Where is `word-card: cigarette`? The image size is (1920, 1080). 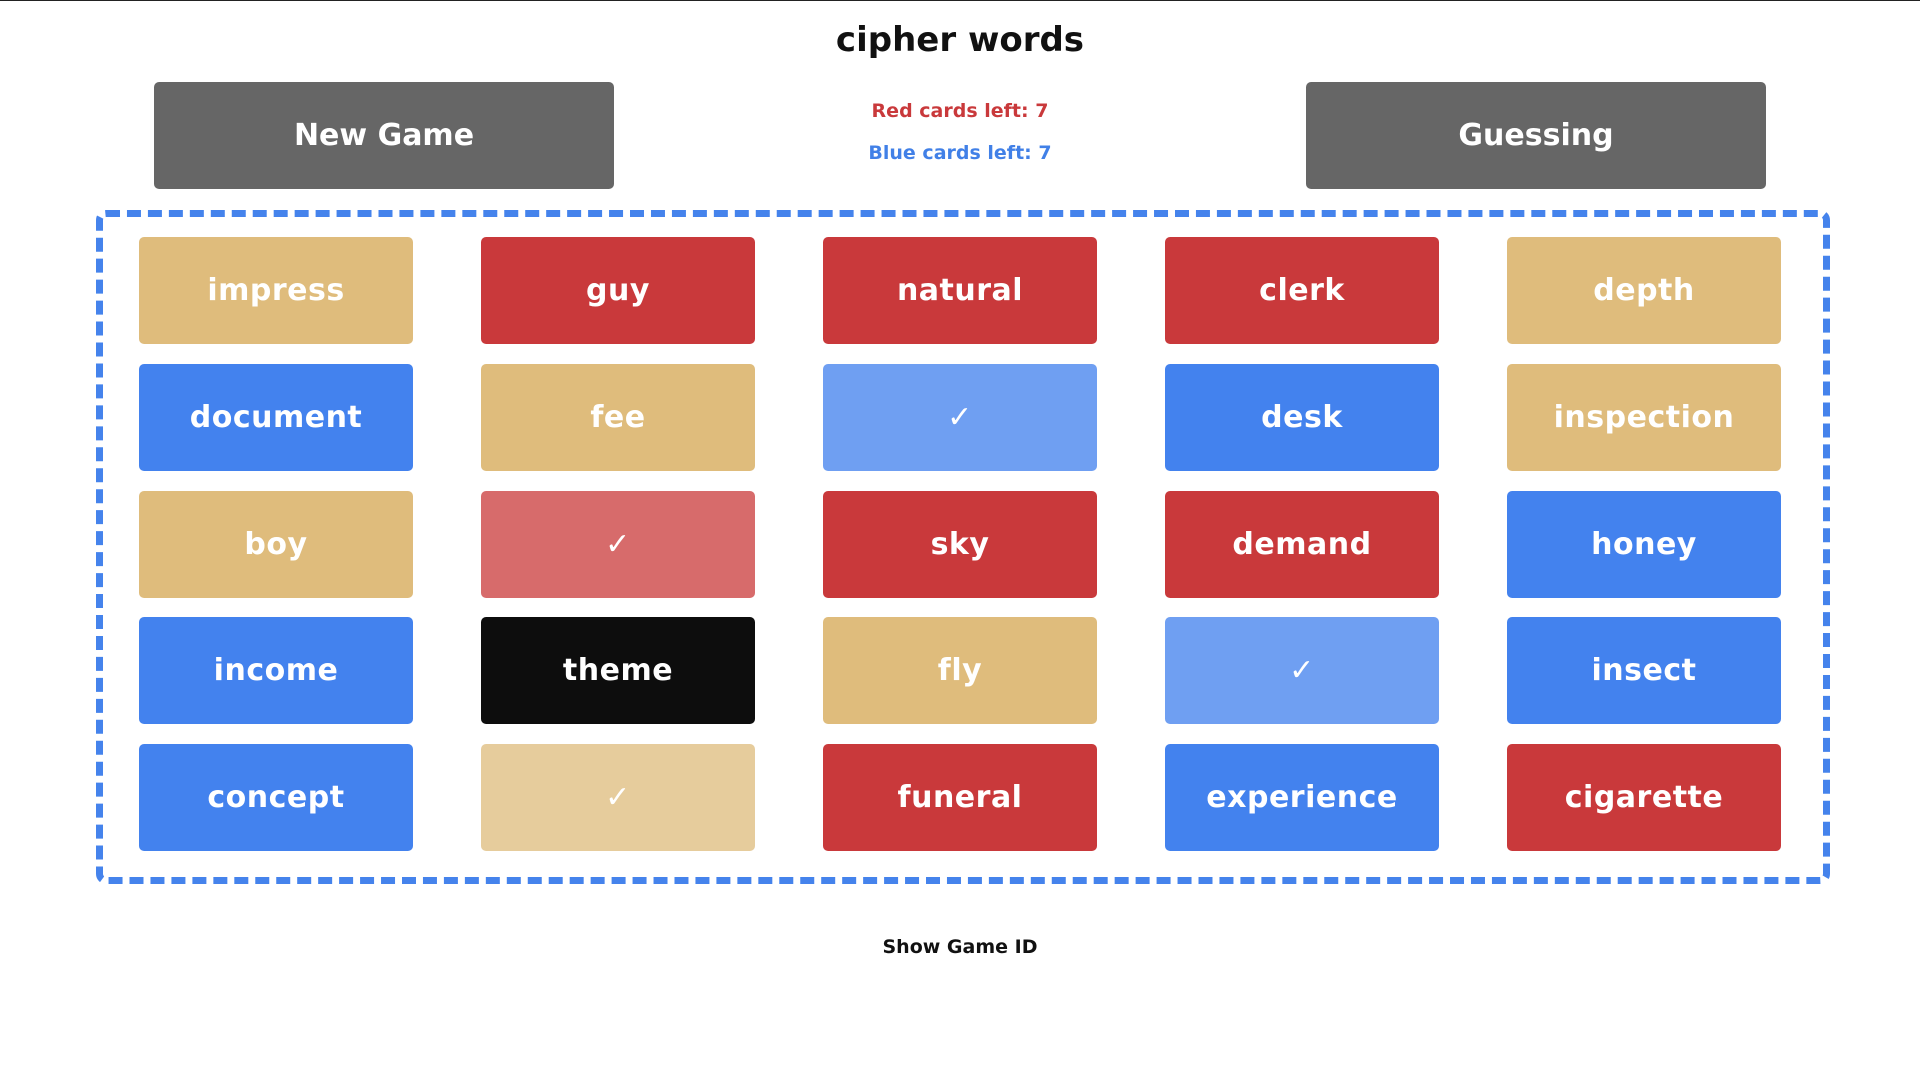
word-card: cigarette is located at coordinates (1644, 797).